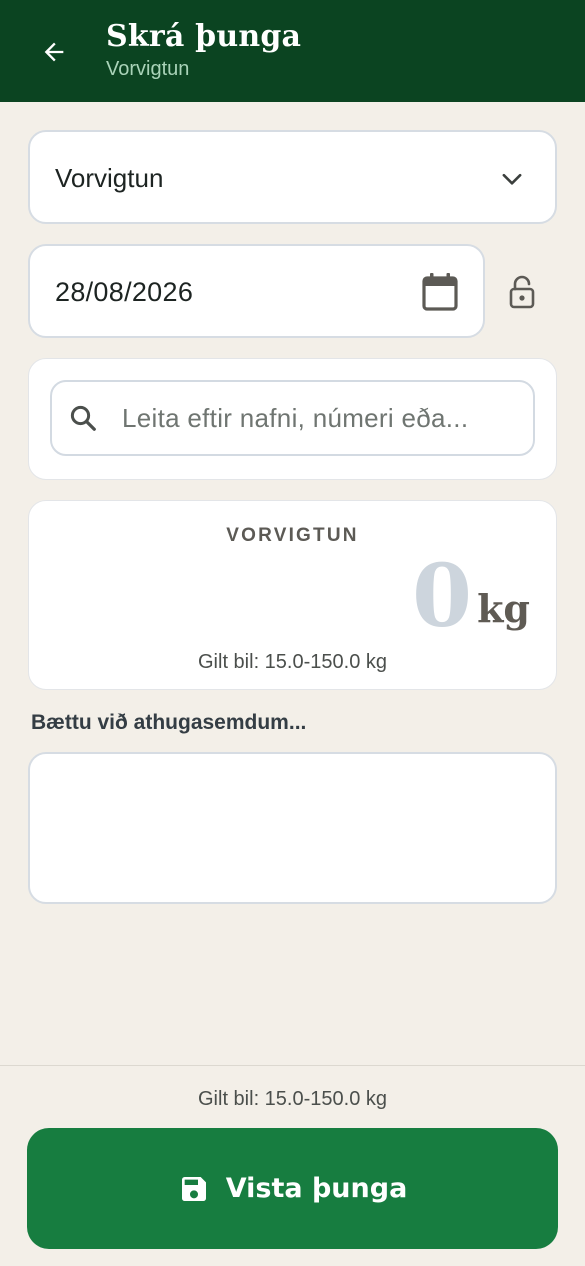 The height and width of the screenshot is (1266, 585). Describe the element at coordinates (292, 662) in the screenshot. I see `weight-valid-range: Gilt bil: 15.0-150.0 kg` at that location.